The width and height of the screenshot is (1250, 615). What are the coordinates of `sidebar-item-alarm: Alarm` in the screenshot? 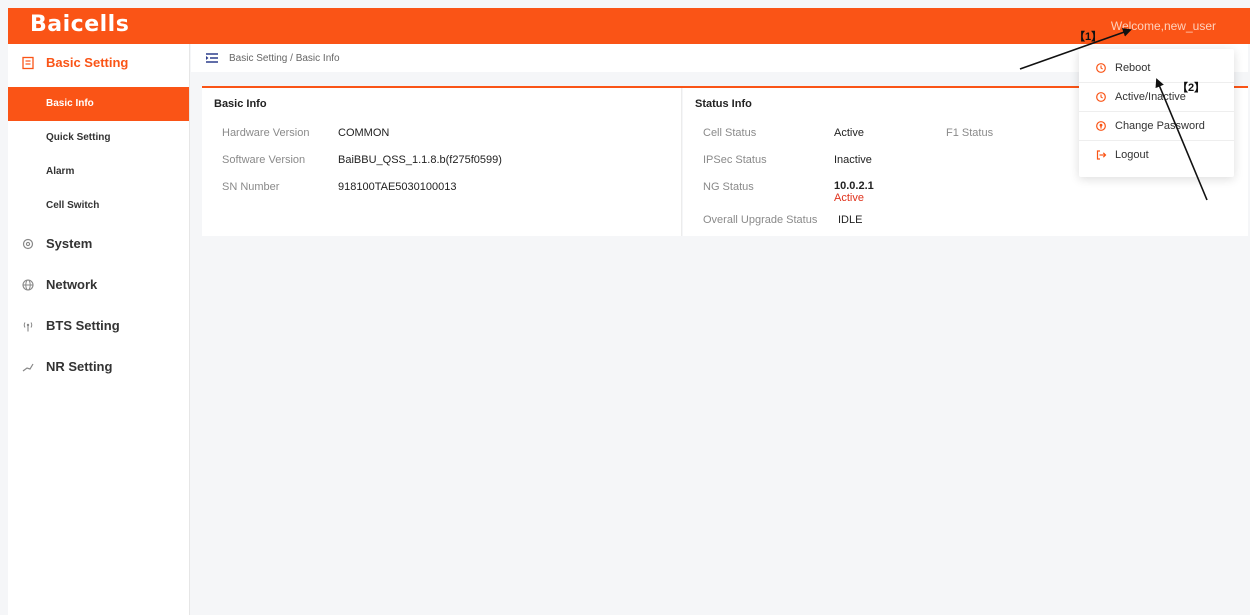 It's located at (98, 172).